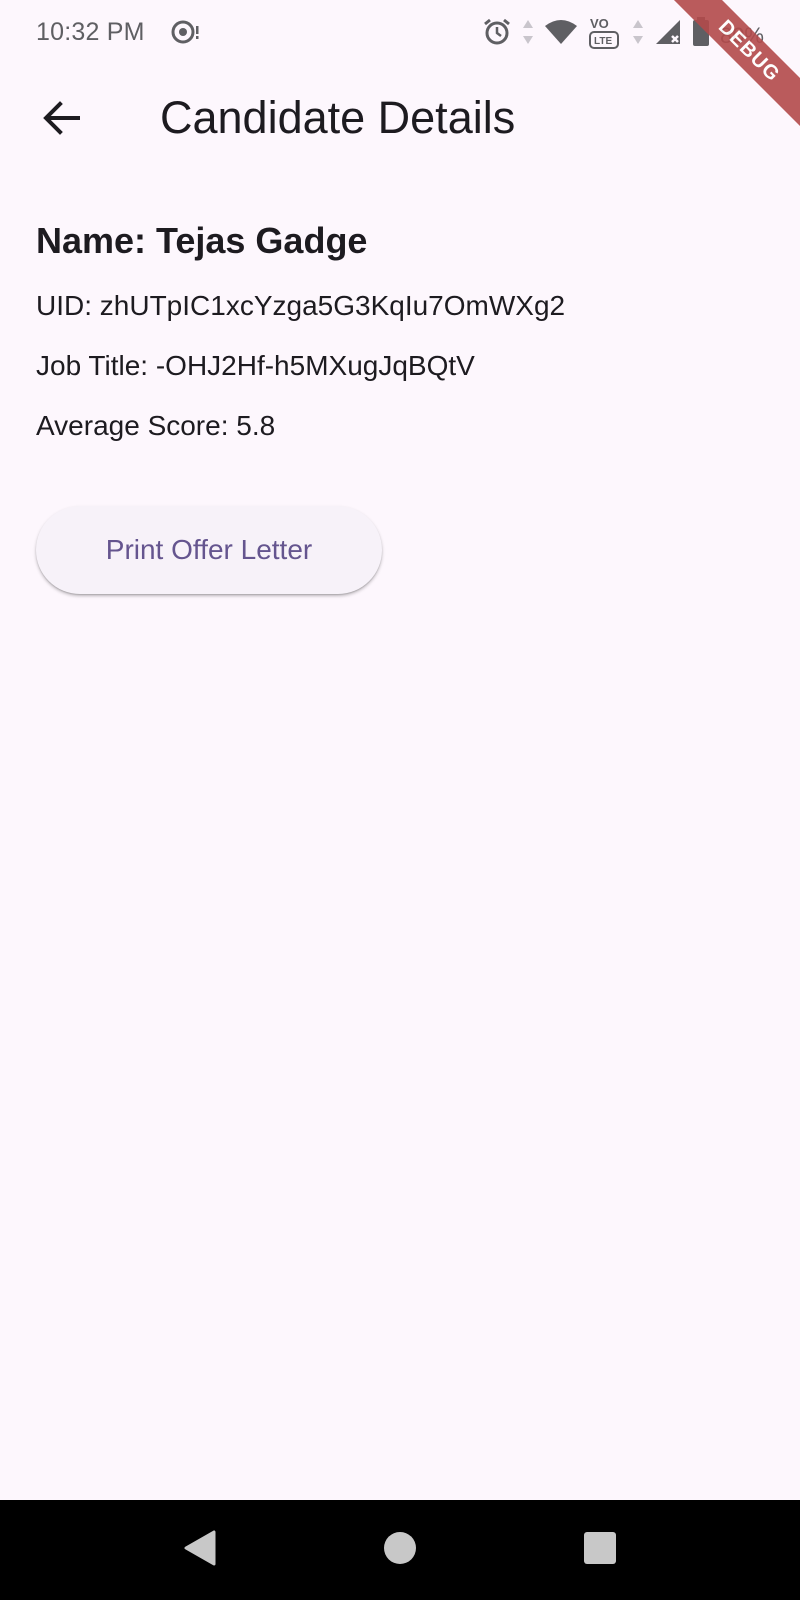 The width and height of the screenshot is (800, 1600). What do you see at coordinates (338, 117) in the screenshot?
I see `page-title: Candidate Details` at bounding box center [338, 117].